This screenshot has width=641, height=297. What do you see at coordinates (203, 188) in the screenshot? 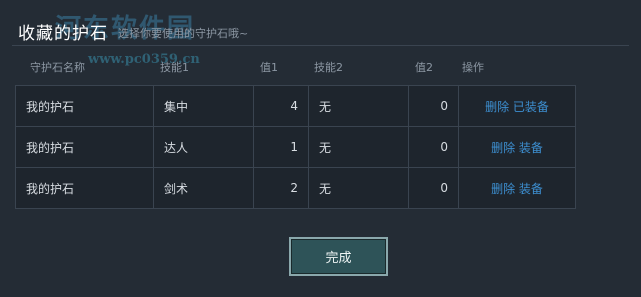
I see `skill1-cell: 剑术` at bounding box center [203, 188].